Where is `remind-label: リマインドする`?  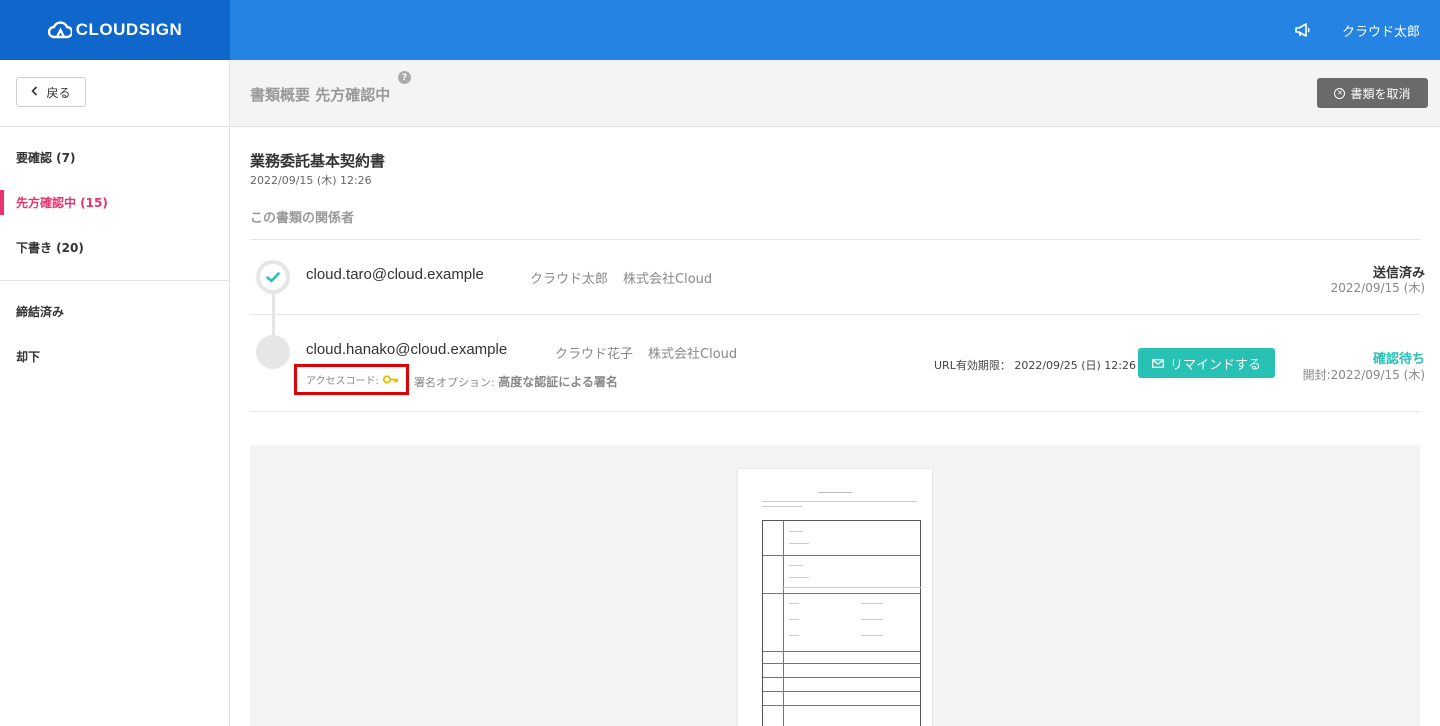
remind-label: リマインドする is located at coordinates (1215, 365).